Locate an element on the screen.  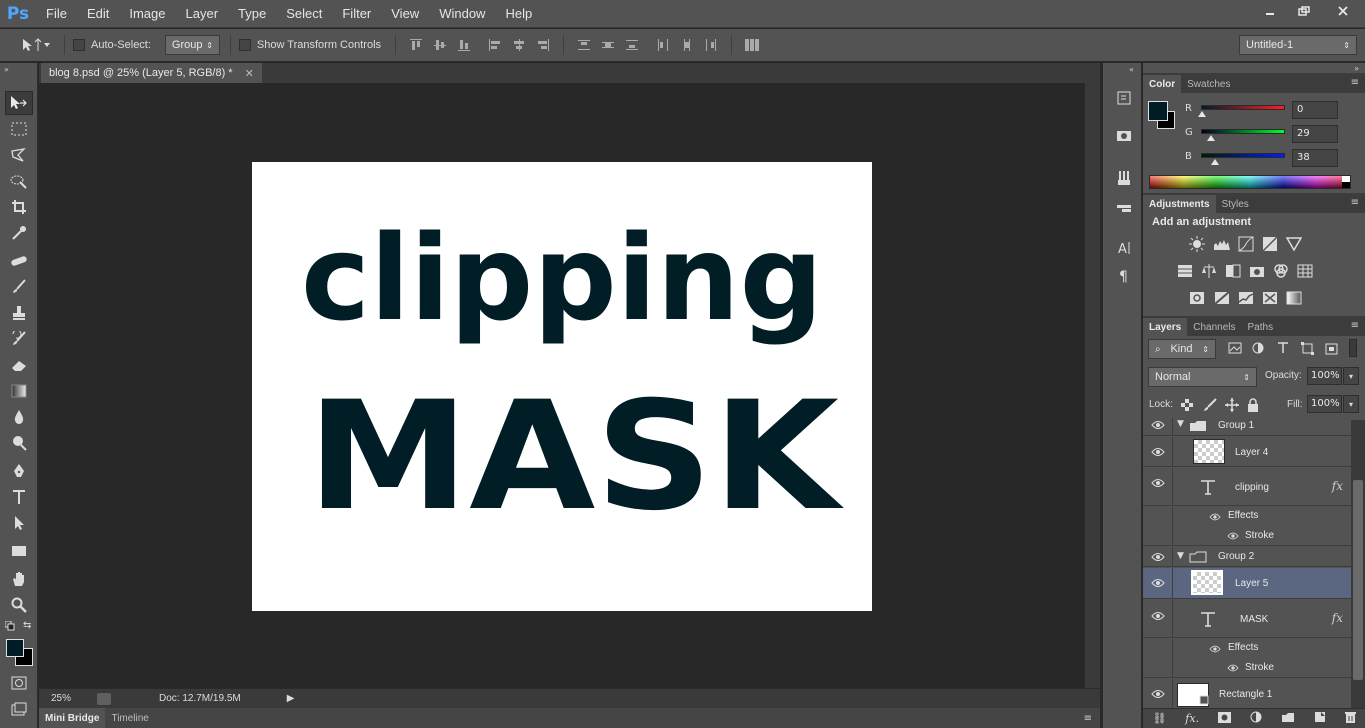
brush-presets-icon is located at coordinates (1124, 178).